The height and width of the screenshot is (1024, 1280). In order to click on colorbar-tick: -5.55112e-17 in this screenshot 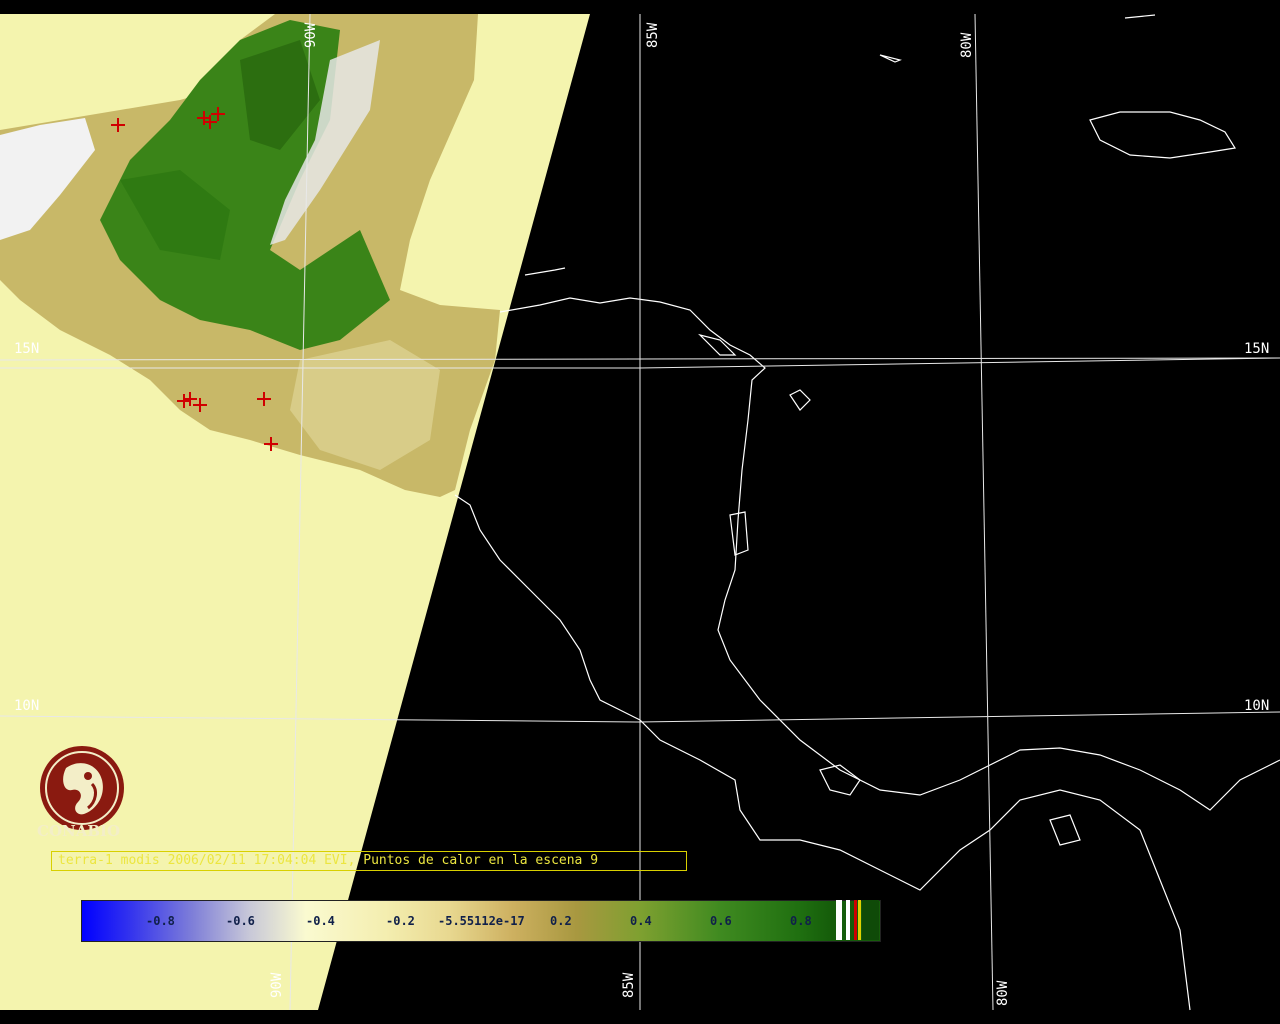, I will do `click(481, 921)`.